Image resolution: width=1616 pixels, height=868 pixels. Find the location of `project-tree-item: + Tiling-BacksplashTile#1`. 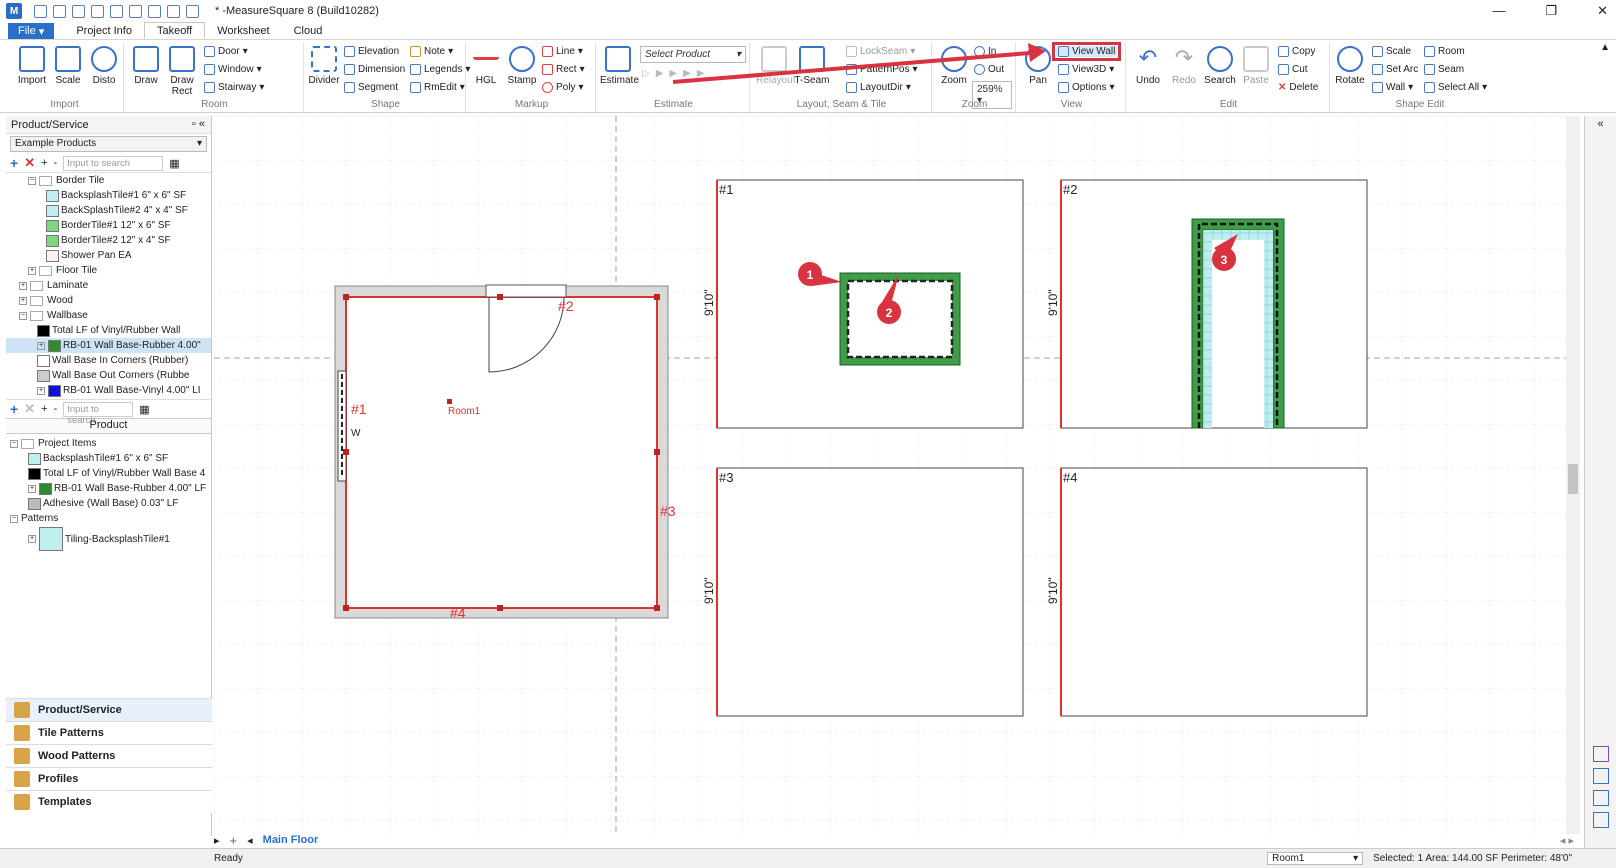

project-tree-item: + Tiling-BacksplashTile#1 is located at coordinates (108, 539).